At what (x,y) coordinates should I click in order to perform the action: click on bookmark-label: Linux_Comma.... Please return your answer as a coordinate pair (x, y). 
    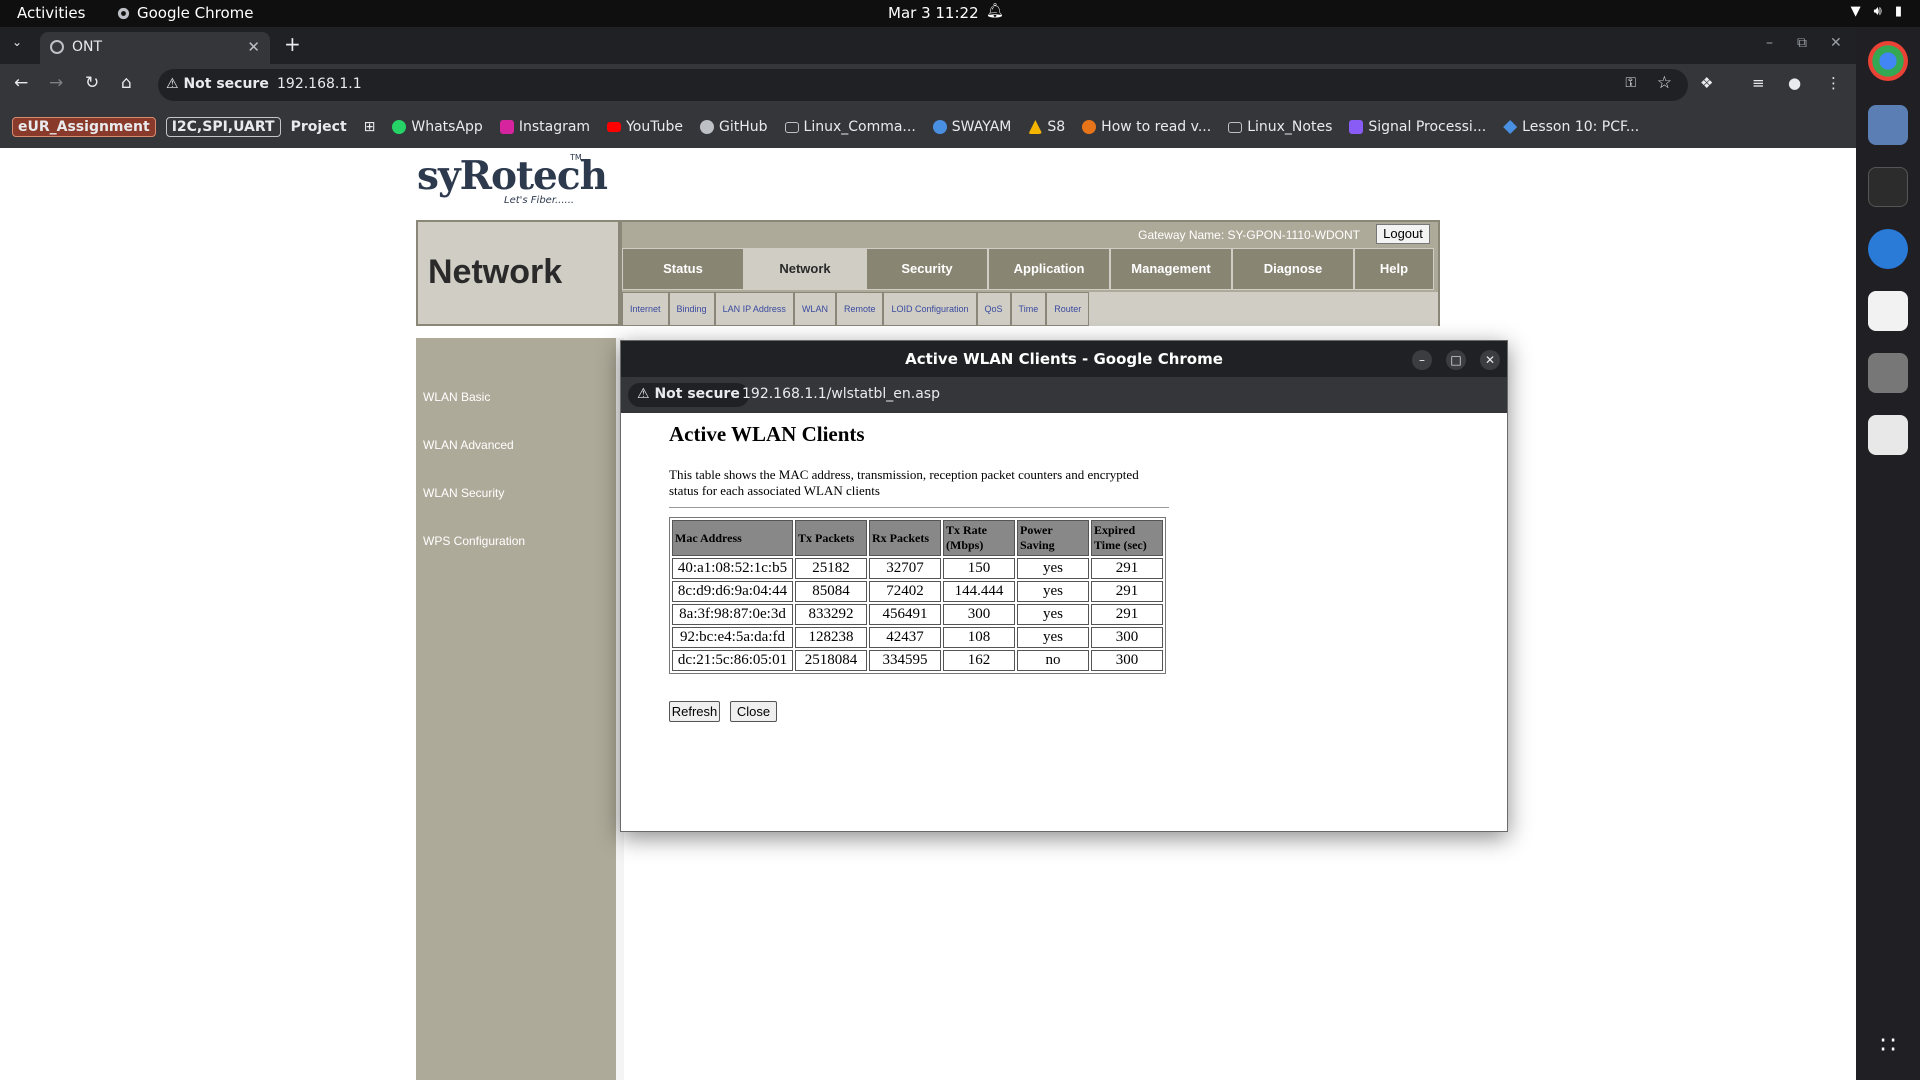
    Looking at the image, I should click on (859, 127).